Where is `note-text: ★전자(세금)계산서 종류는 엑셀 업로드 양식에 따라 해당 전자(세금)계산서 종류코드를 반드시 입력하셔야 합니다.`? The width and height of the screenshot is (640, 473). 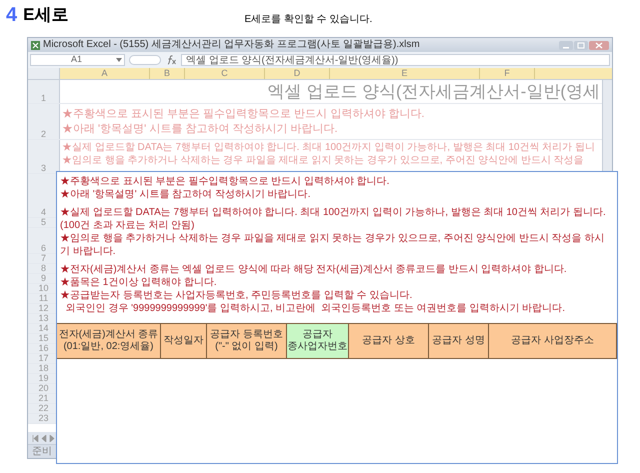 note-text: ★전자(세금)계산서 종류는 엑셀 업로드 양식에 따라 해당 전자(세금)계산서 종류코드를 반드시 입력하셔야 합니다. is located at coordinates (314, 269).